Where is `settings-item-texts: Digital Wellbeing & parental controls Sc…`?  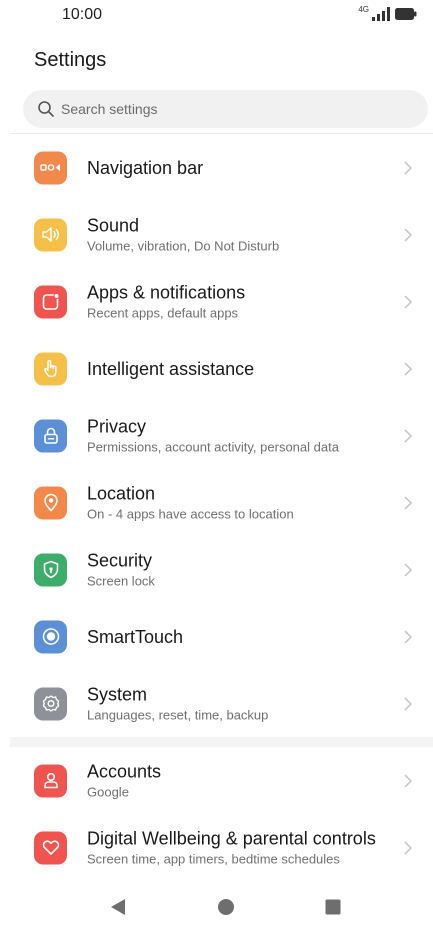 settings-item-texts: Digital Wellbeing & parental controls Sc… is located at coordinates (251, 847).